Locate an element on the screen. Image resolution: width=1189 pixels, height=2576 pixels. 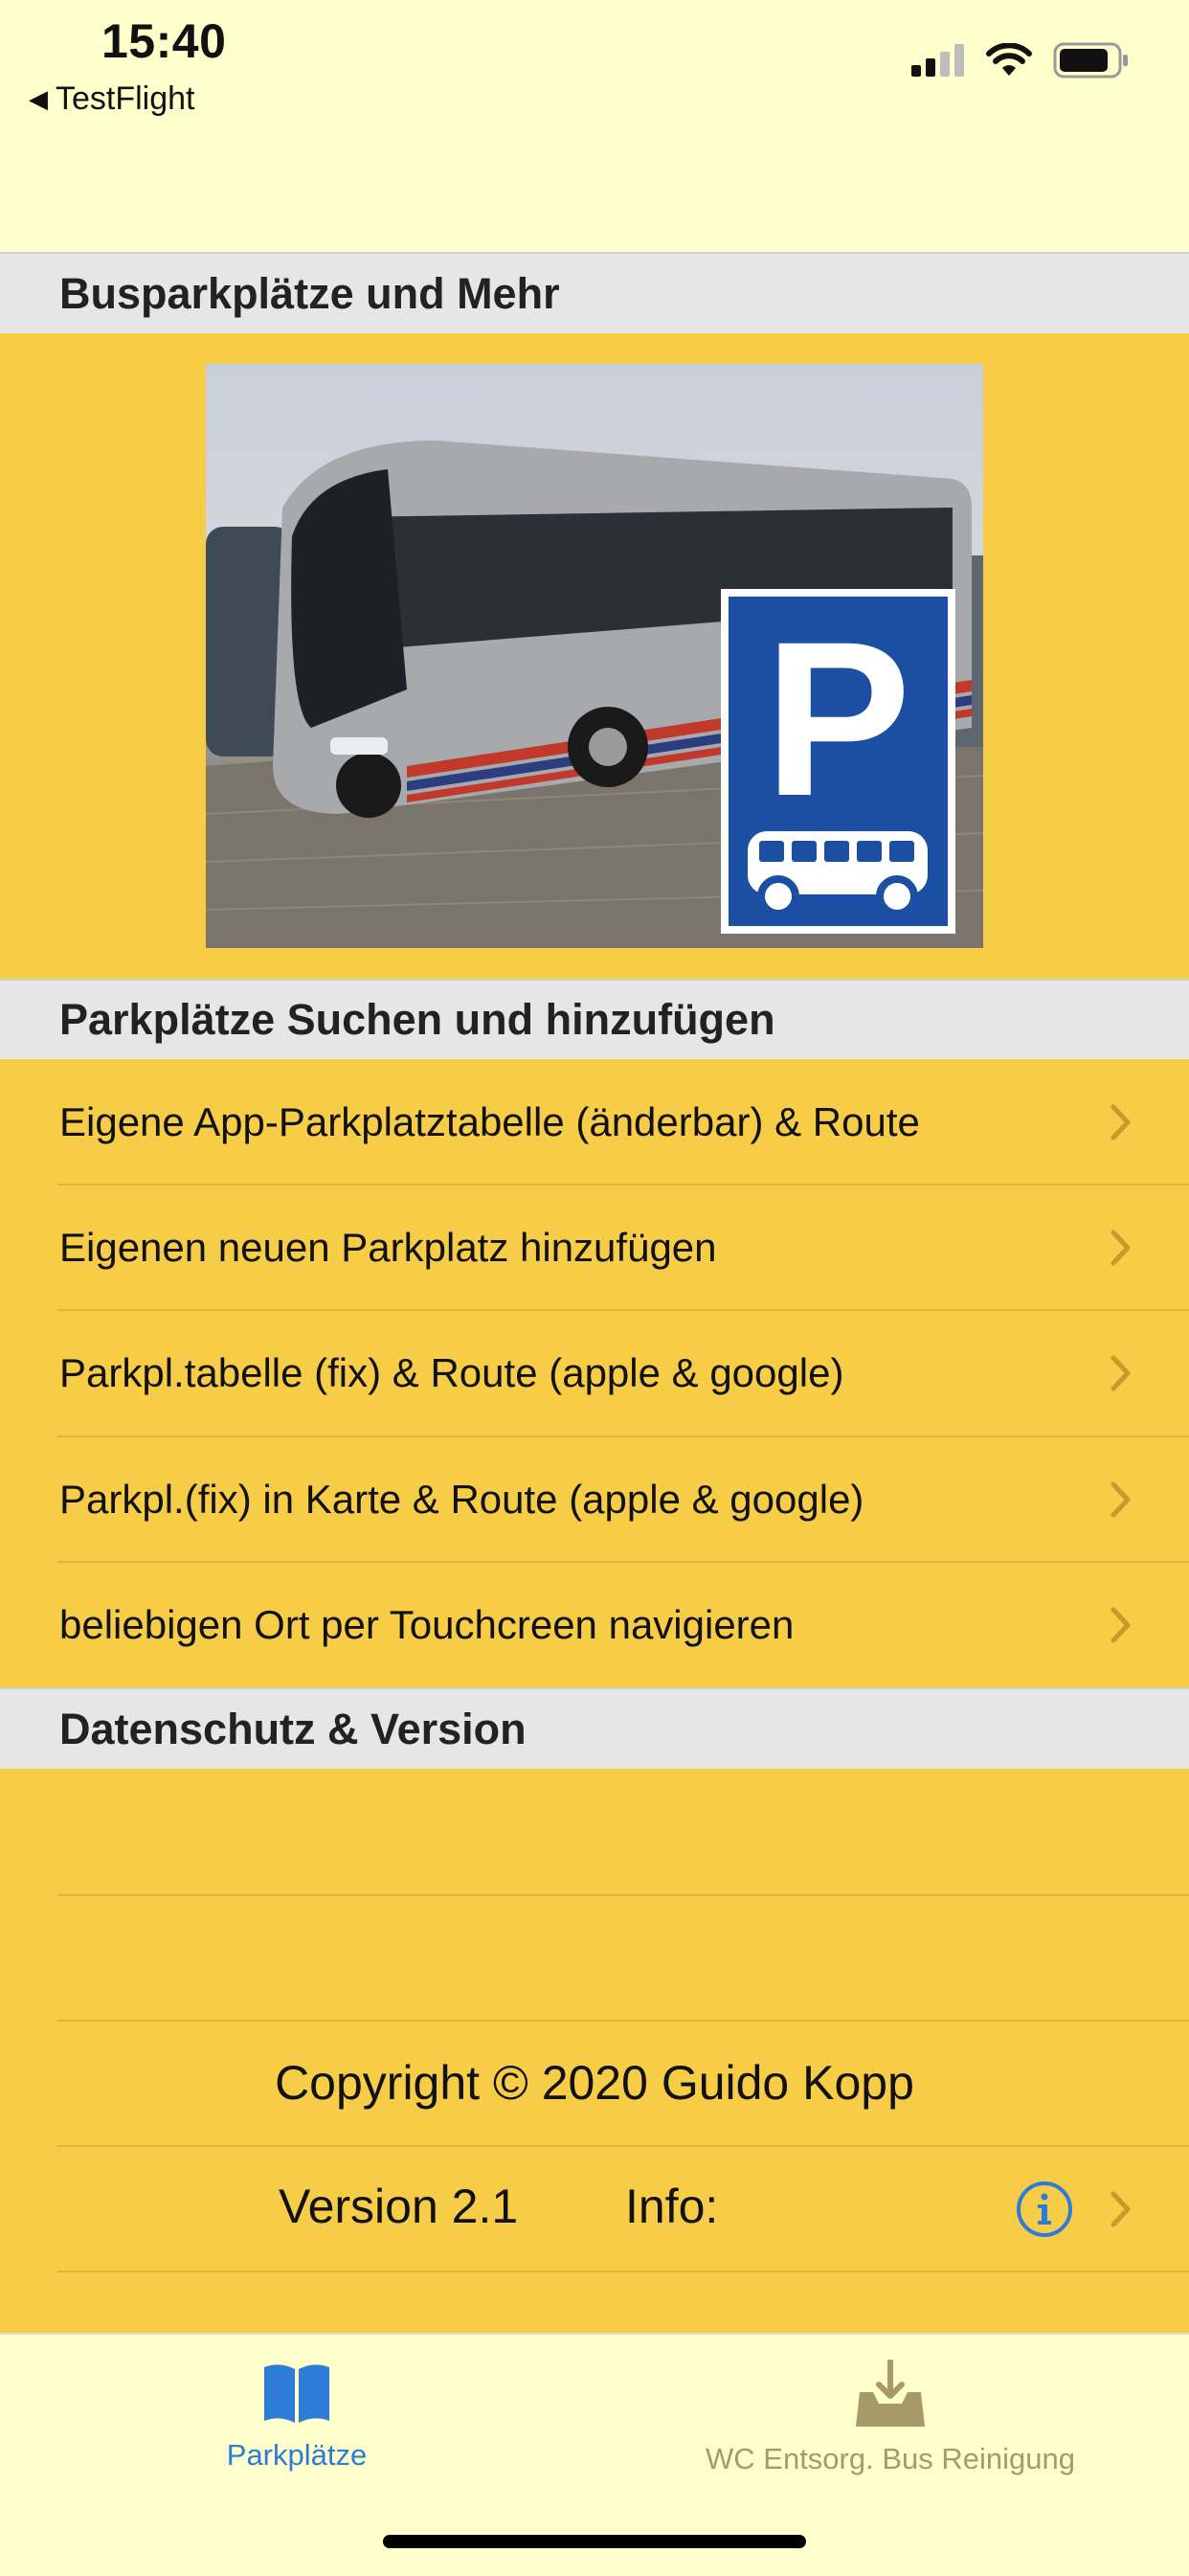
hero-bus-parking-image: P is located at coordinates (594, 656).